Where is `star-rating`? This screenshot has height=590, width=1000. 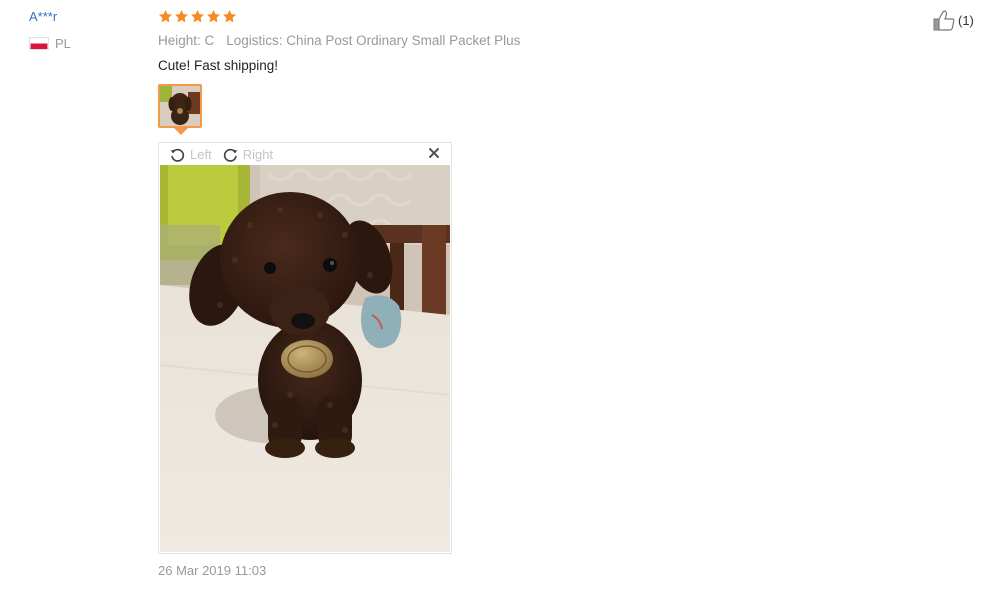
star-rating is located at coordinates (197, 16).